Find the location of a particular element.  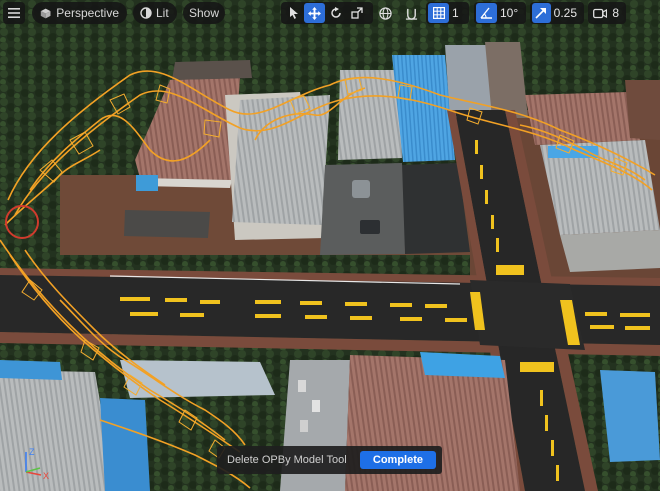

scale-tool-button is located at coordinates (356, 13).